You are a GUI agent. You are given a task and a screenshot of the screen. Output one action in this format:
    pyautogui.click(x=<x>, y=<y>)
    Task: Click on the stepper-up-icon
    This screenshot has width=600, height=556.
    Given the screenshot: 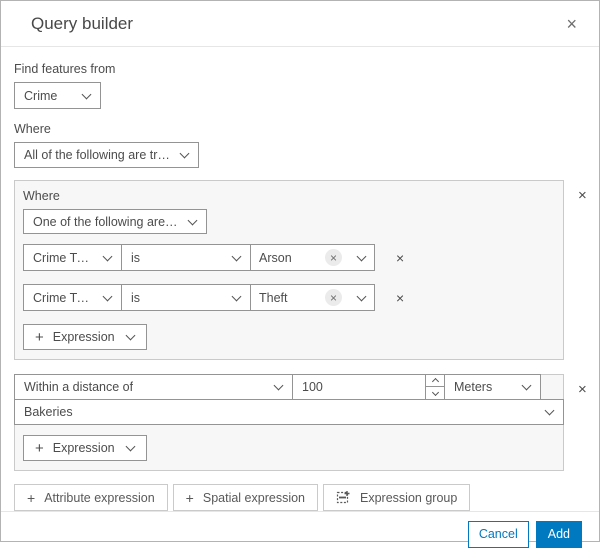 What is the action you would take?
    pyautogui.click(x=435, y=381)
    